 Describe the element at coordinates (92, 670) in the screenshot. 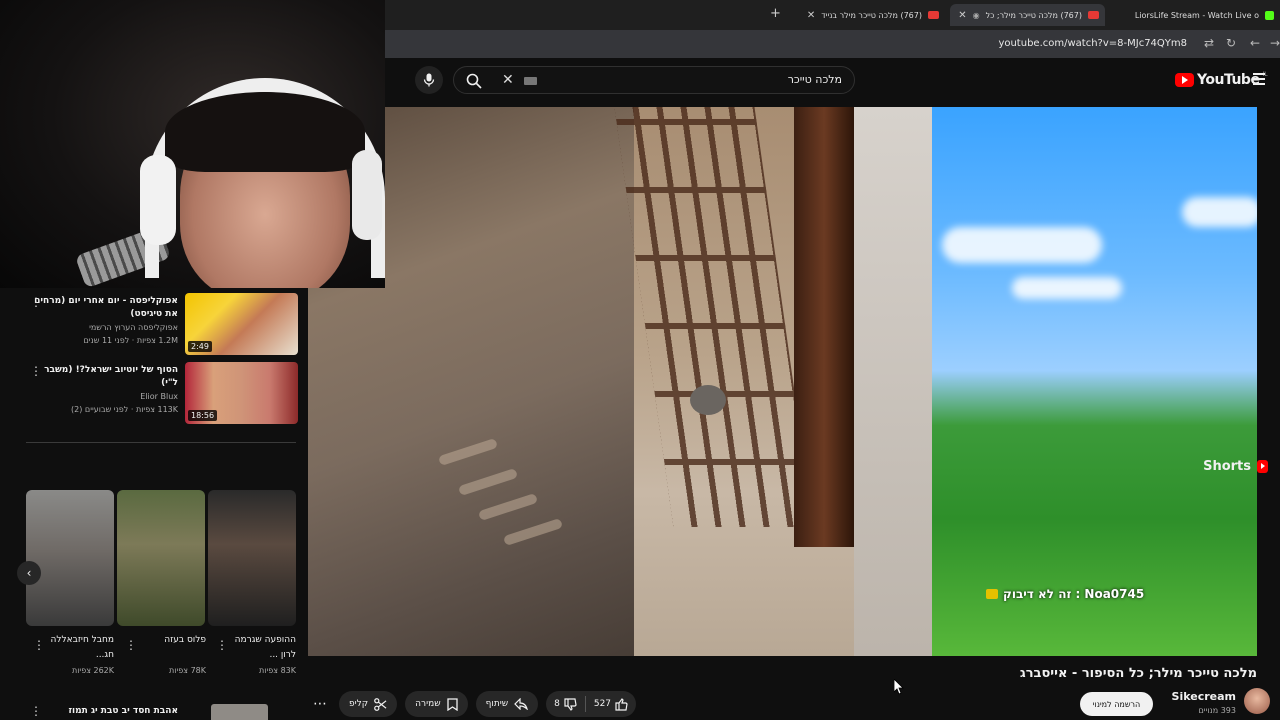

I see `short-views: 262K צפיות` at that location.